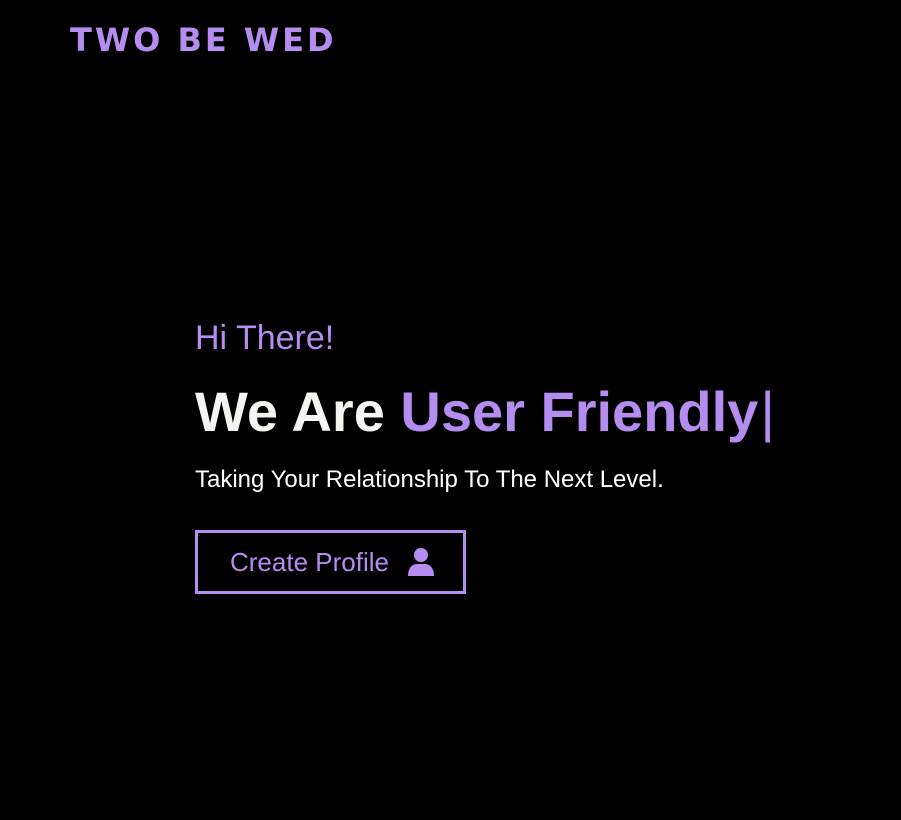  What do you see at coordinates (767, 411) in the screenshot?
I see `typing-cursor: |` at bounding box center [767, 411].